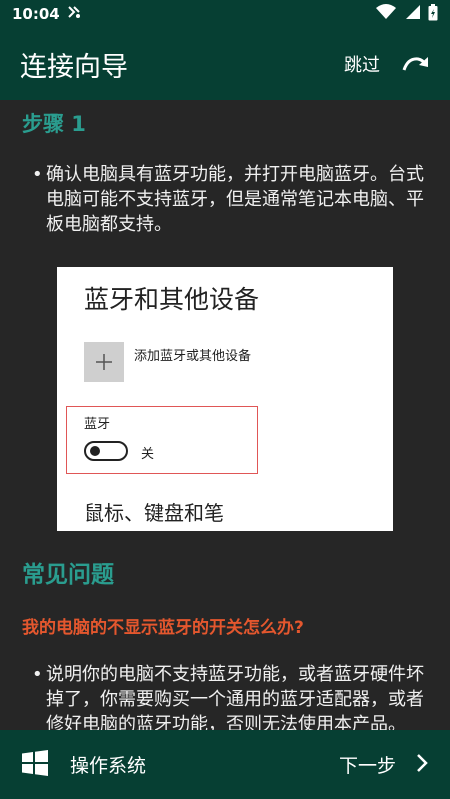  What do you see at coordinates (106, 451) in the screenshot?
I see `bluetooth-toggle` at bounding box center [106, 451].